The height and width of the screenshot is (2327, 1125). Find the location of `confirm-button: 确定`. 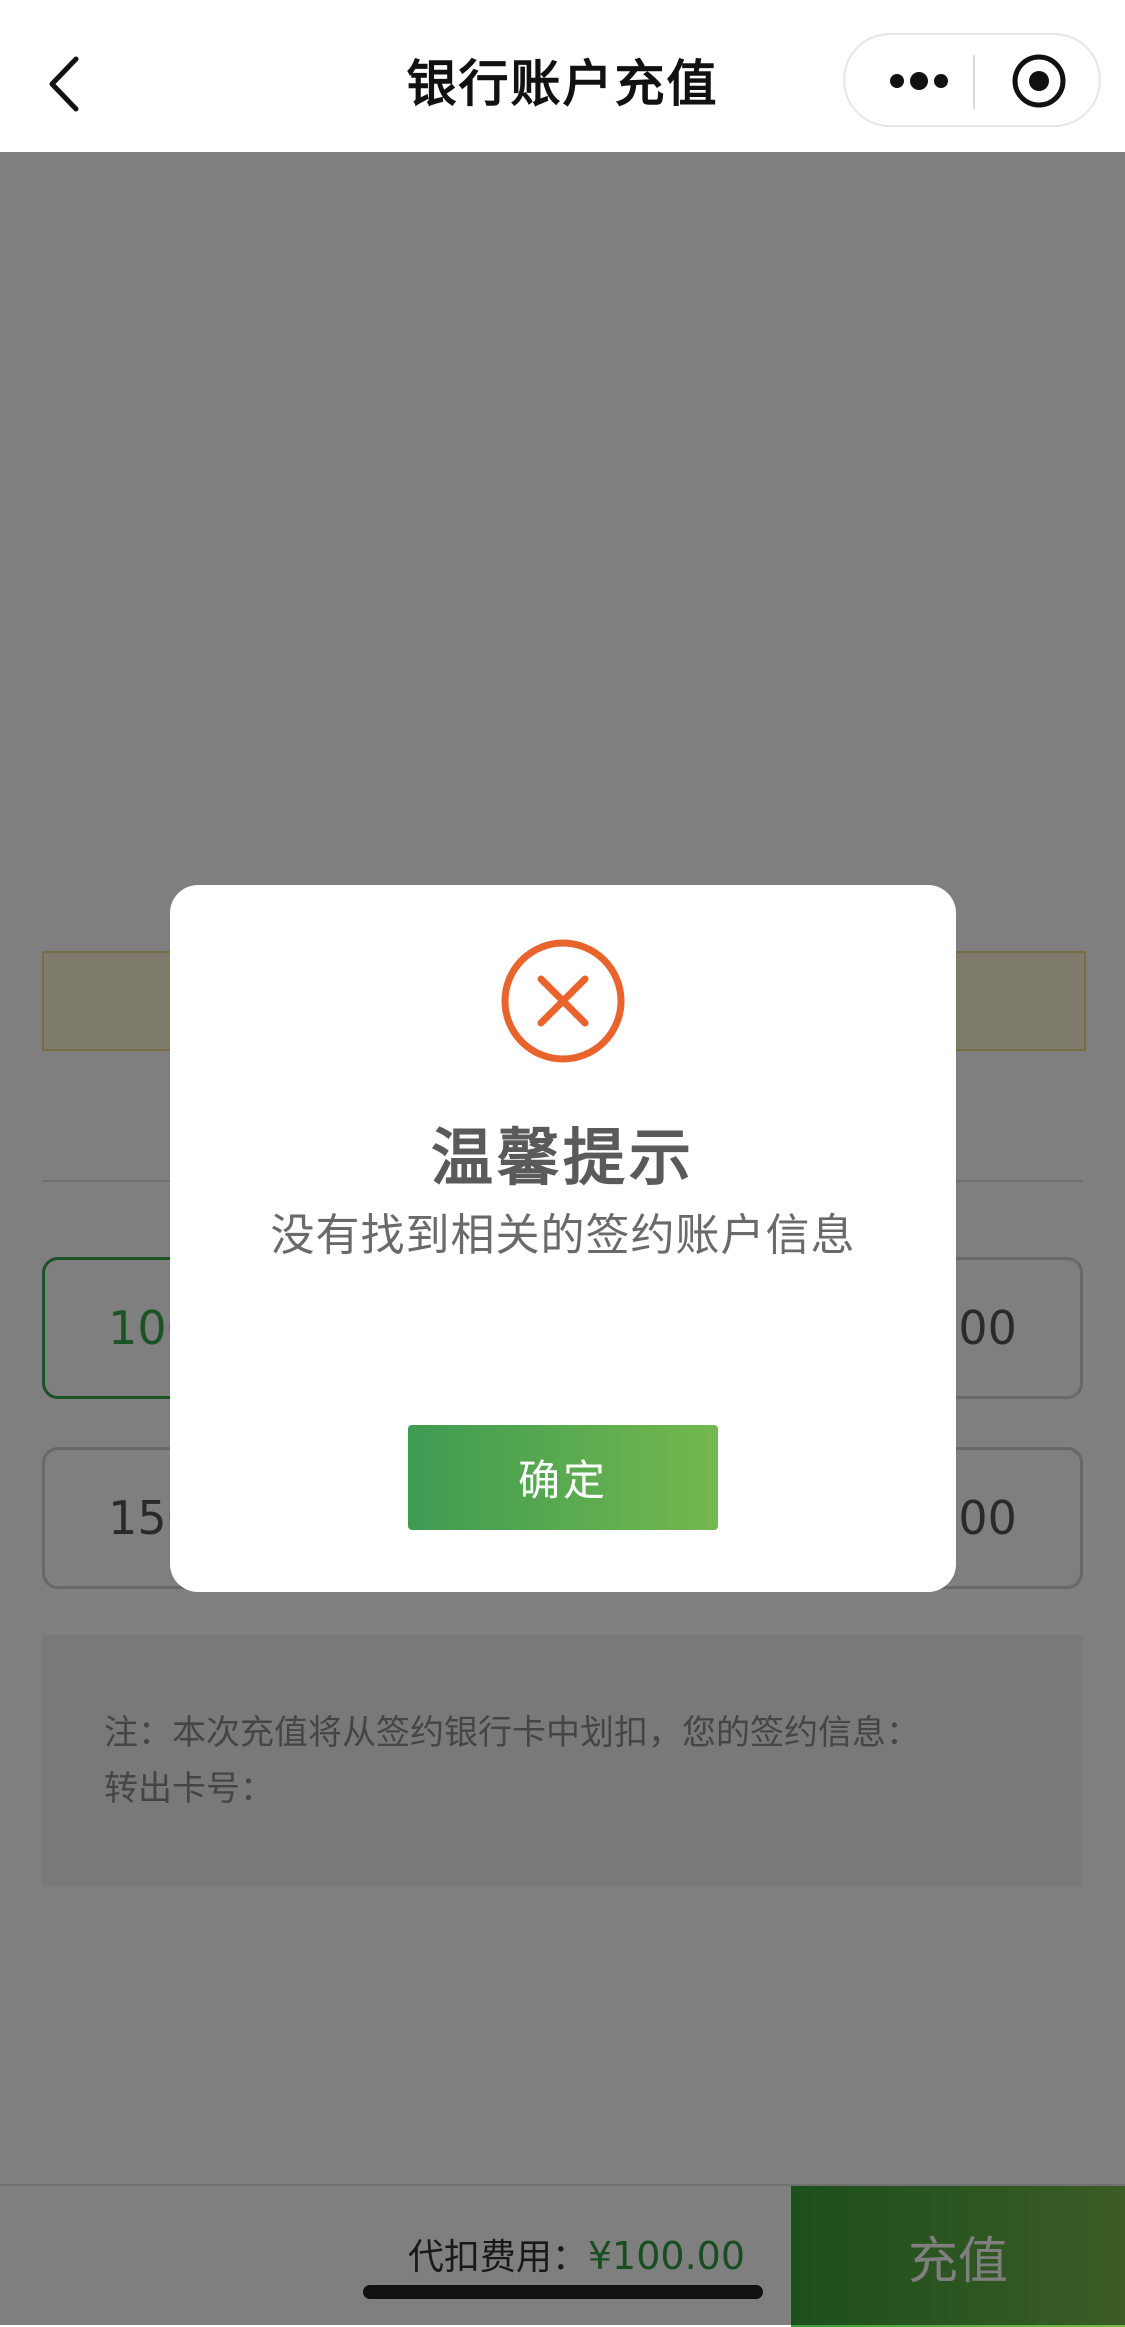

confirm-button: 确定 is located at coordinates (563, 1477).